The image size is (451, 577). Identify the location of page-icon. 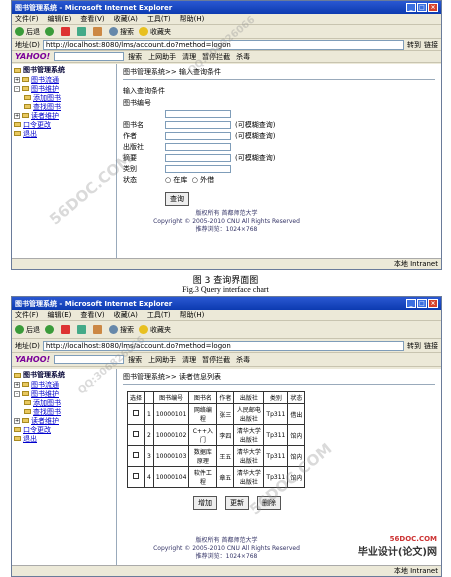
(17, 429).